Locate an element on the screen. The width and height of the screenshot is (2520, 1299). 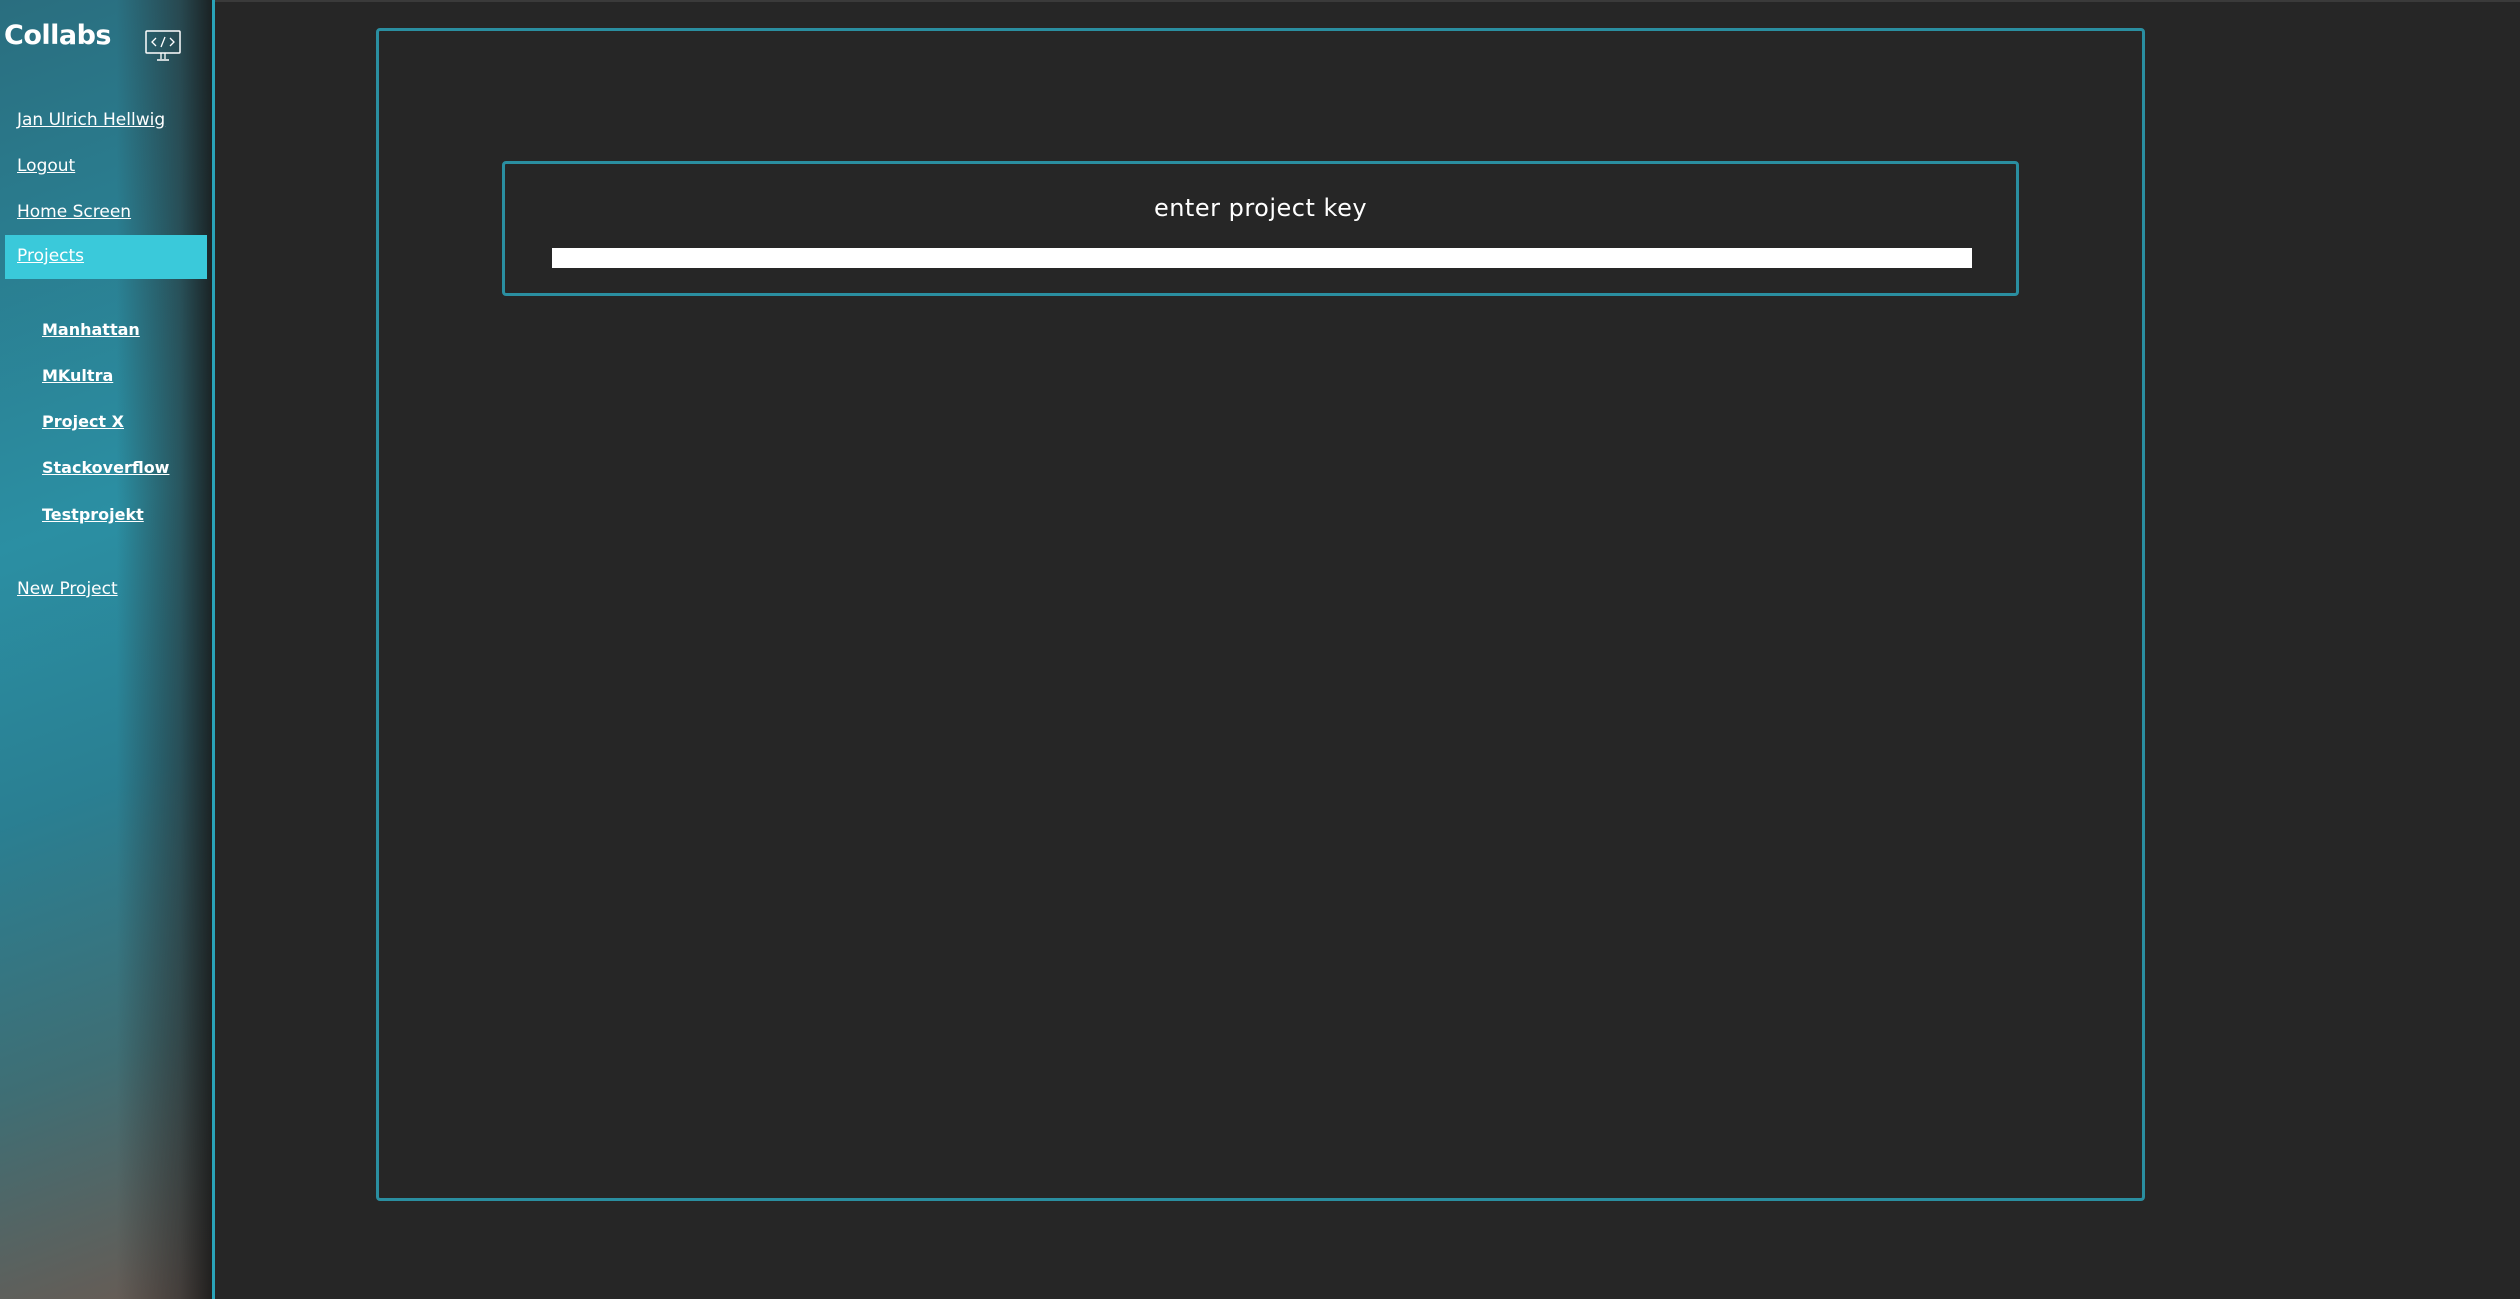
top-divider is located at coordinates (1260, 1).